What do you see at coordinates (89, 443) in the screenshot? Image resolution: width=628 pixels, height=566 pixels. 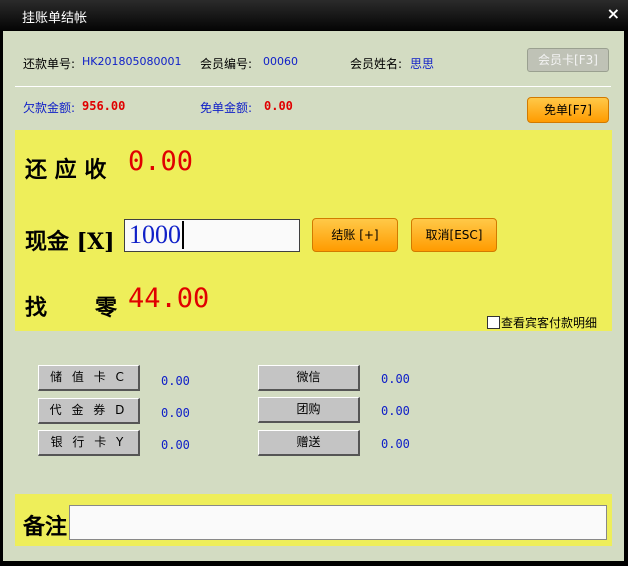 I see `bank-card-button: 银 行 卡 Y` at bounding box center [89, 443].